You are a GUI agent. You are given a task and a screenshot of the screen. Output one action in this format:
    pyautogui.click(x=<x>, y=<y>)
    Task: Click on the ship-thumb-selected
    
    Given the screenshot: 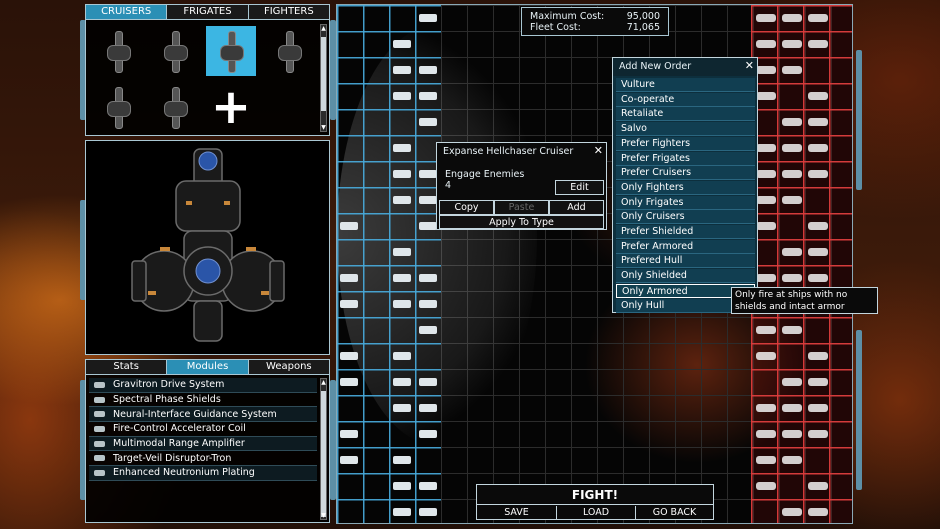 What is the action you would take?
    pyautogui.click(x=231, y=51)
    